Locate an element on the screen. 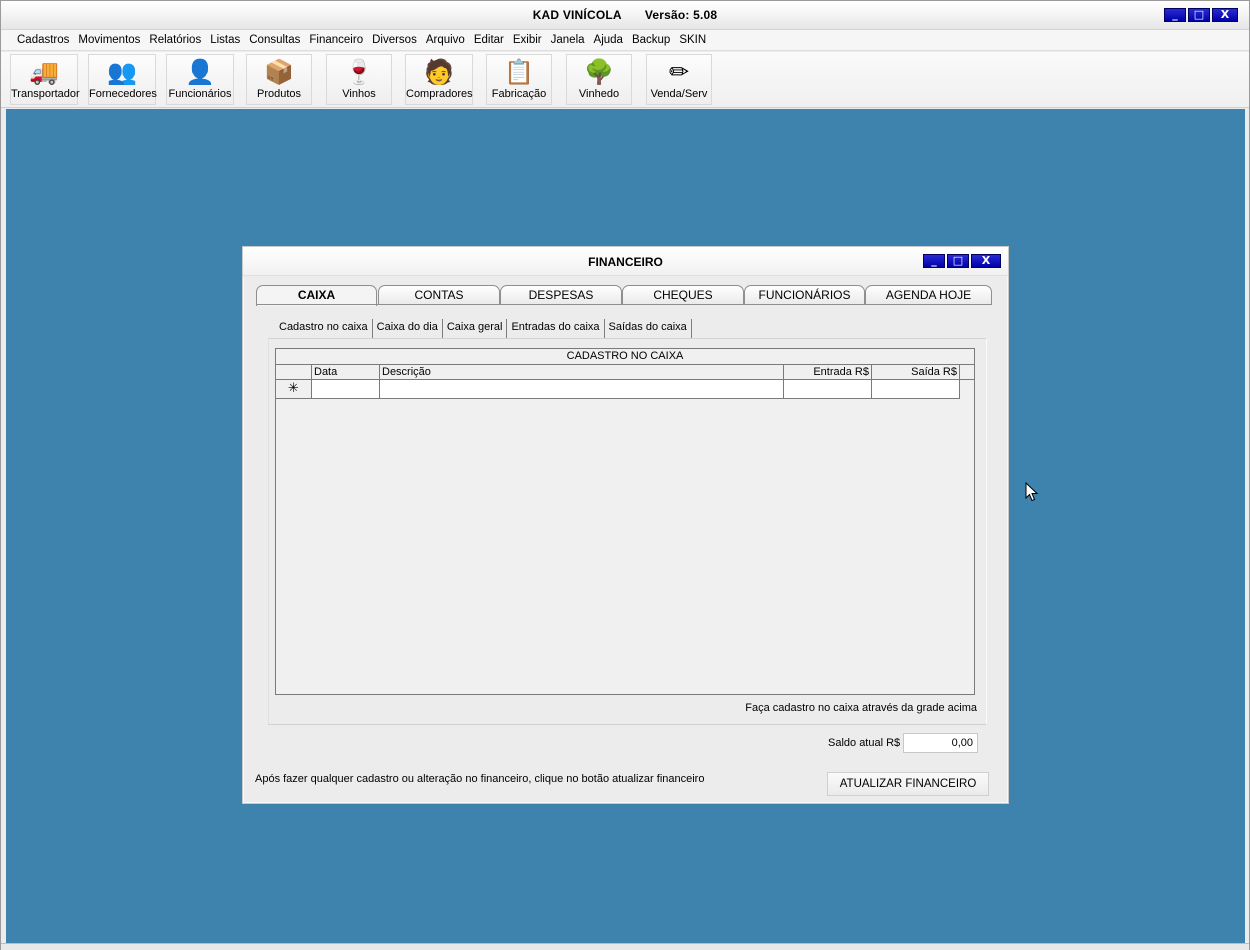  menu-janela: Janela is located at coordinates (570, 40).